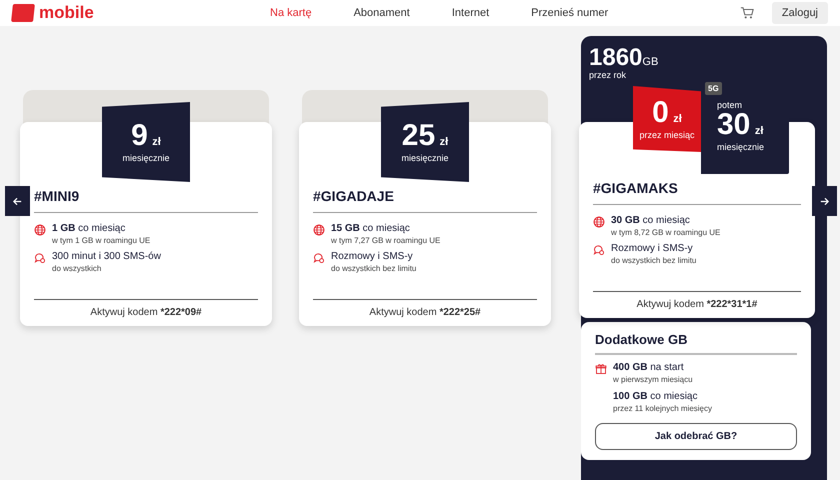 Image resolution: width=840 pixels, height=480 pixels. I want to click on bonus-amount: 1860GB, so click(624, 58).